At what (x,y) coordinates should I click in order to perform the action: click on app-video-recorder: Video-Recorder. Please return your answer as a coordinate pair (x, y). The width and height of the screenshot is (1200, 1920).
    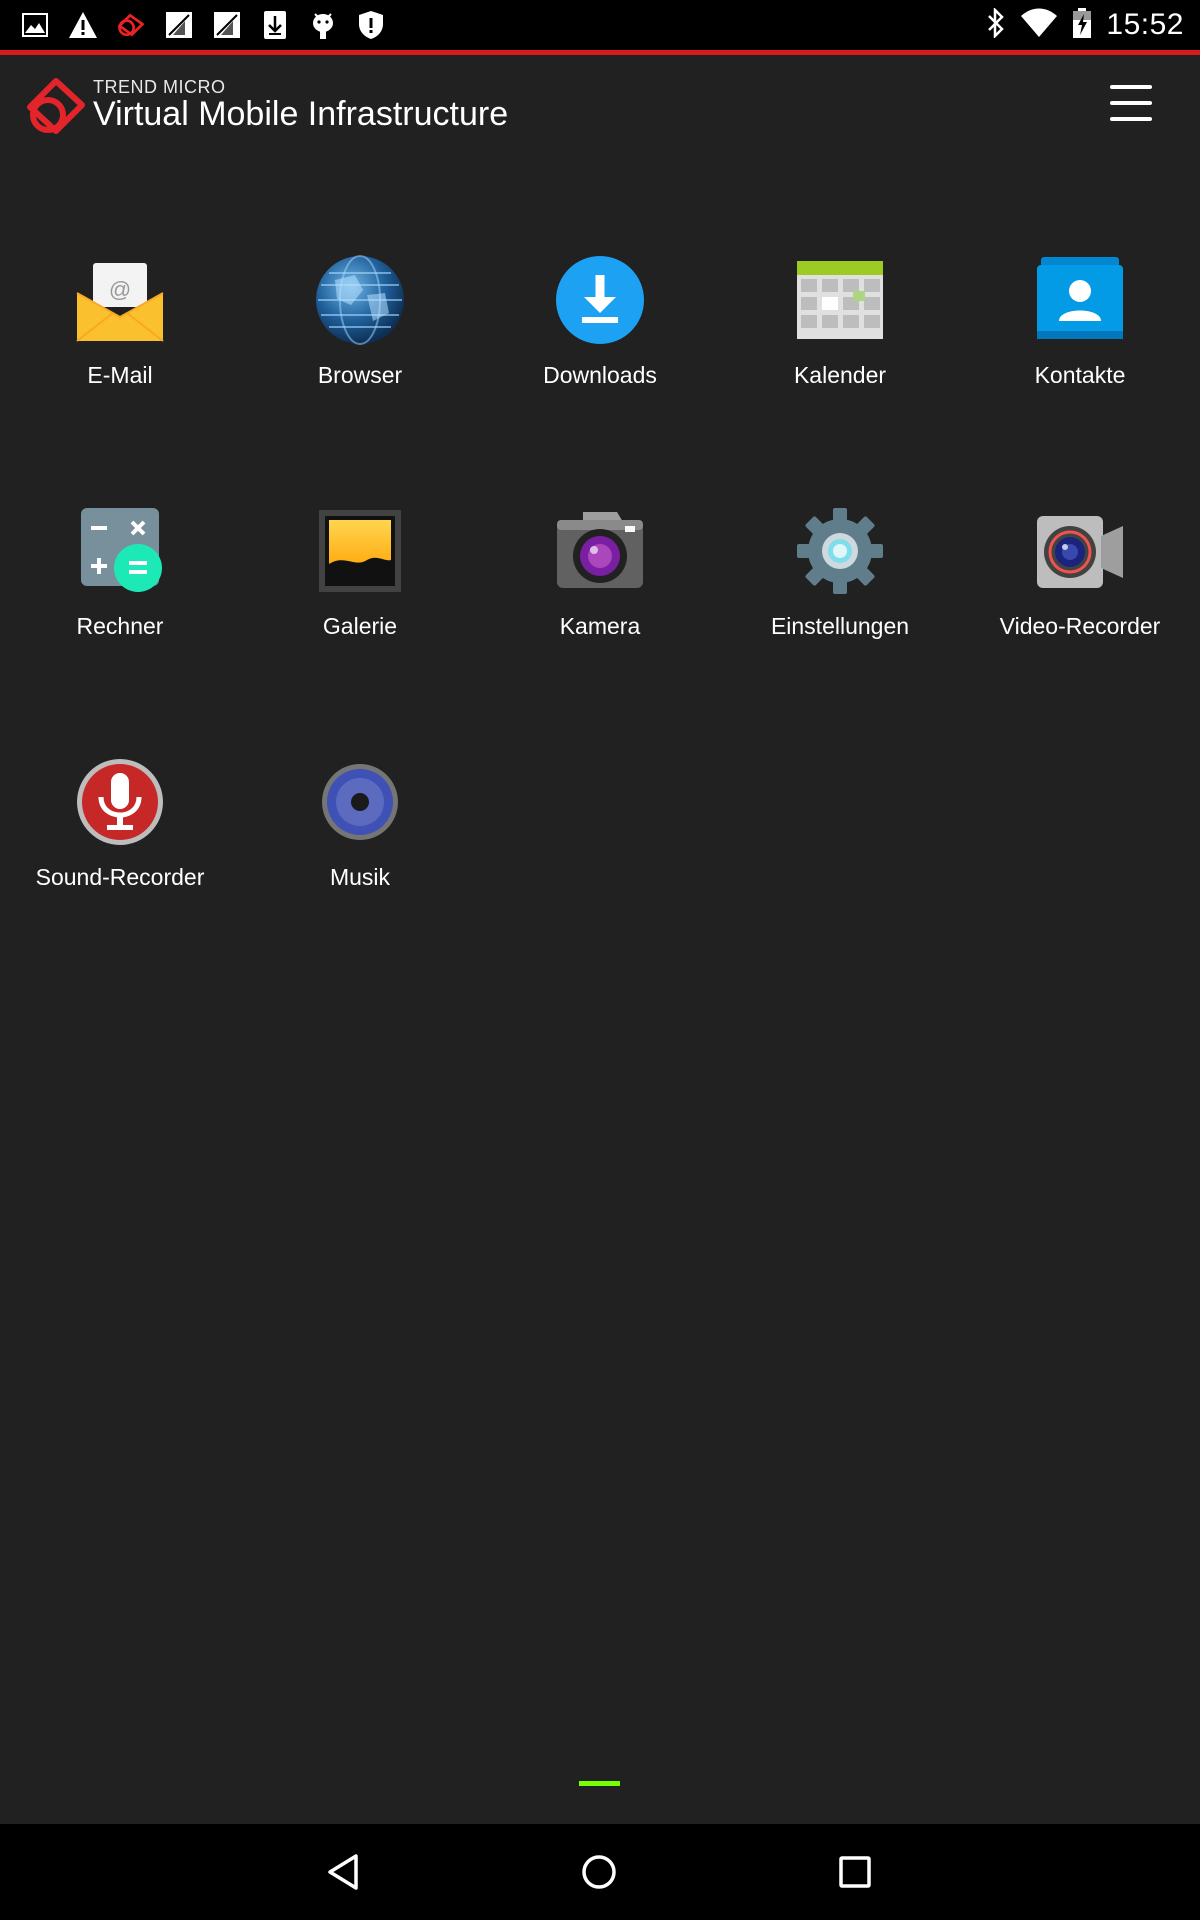
    Looking at the image, I should click on (1080, 586).